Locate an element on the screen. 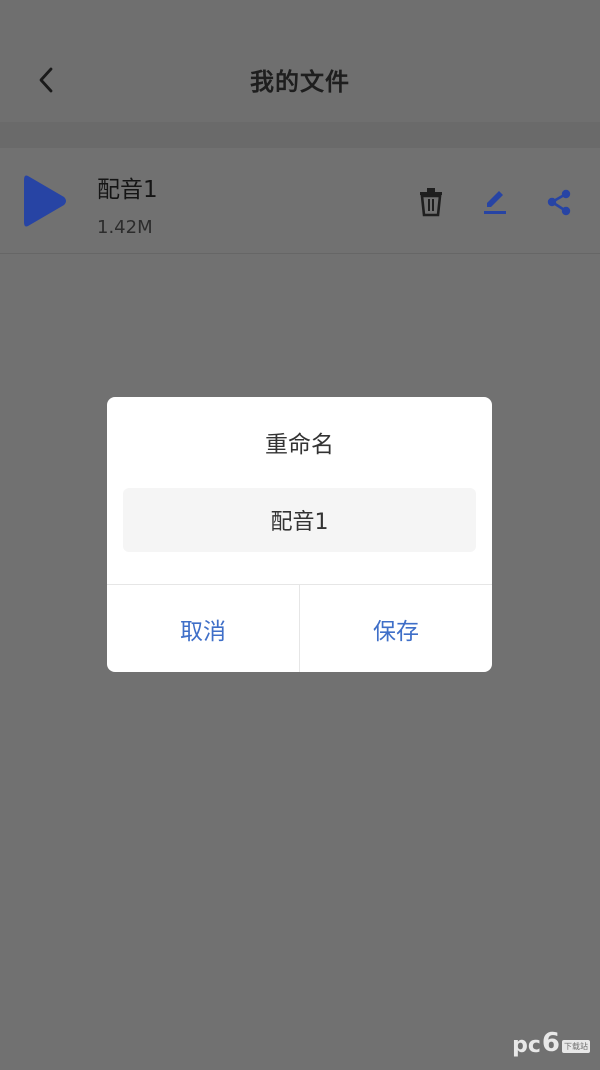  delete-button is located at coordinates (431, 202).